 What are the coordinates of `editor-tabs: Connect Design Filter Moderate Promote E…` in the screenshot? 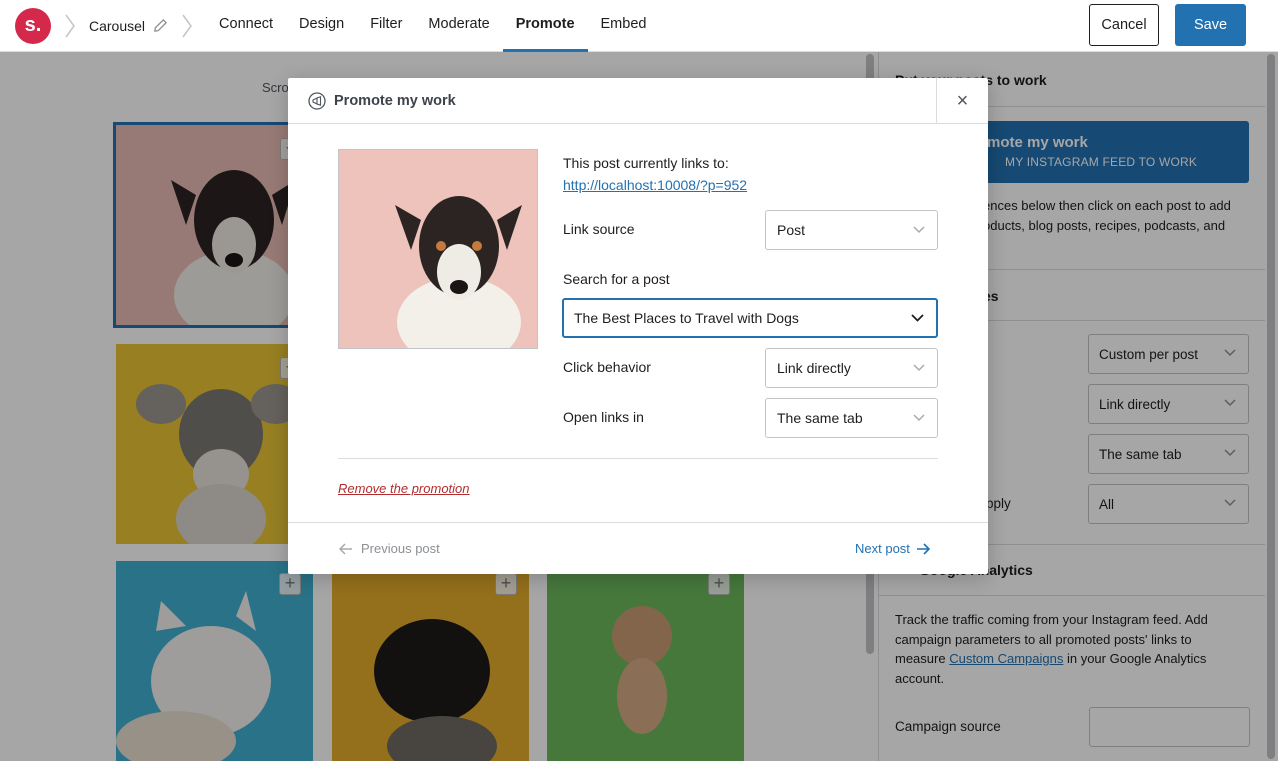 It's located at (432, 26).